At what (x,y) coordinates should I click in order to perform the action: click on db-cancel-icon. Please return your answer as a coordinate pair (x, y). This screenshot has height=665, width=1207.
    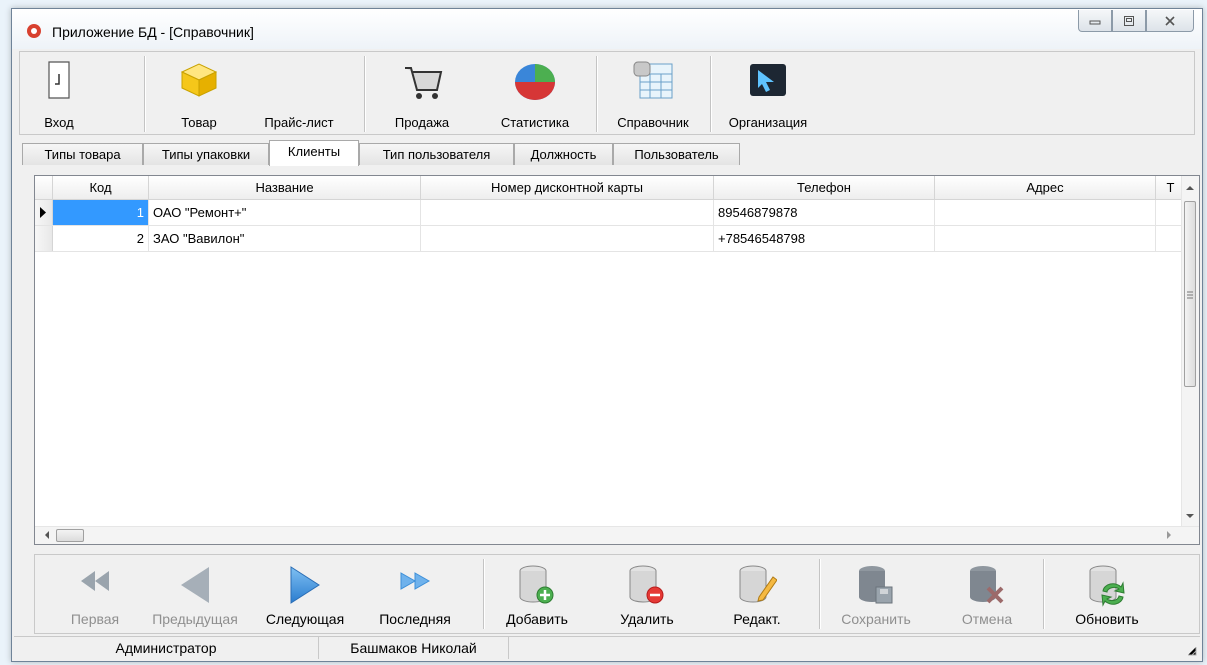
    Looking at the image, I should click on (987, 585).